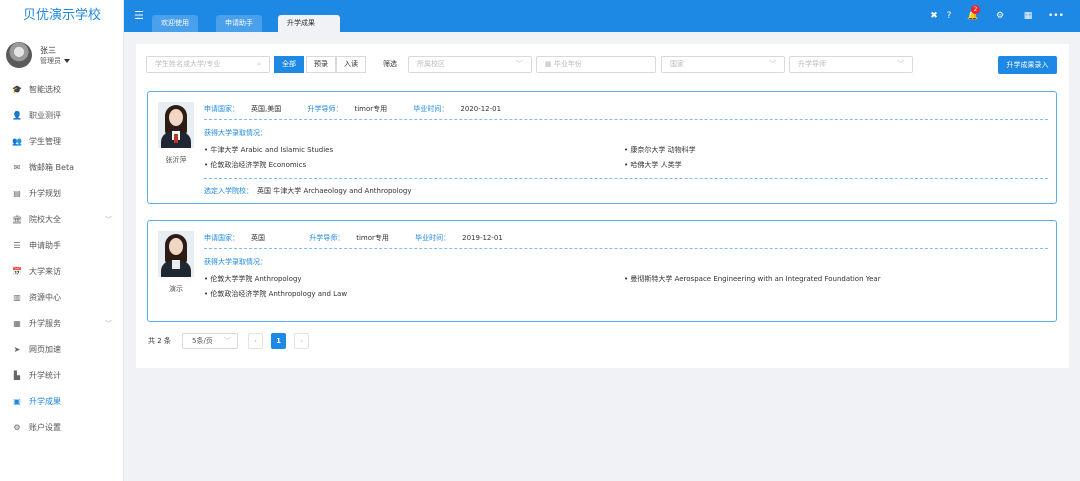 The width and height of the screenshot is (1080, 481). I want to click on calendar-icon: 📅, so click(17, 271).